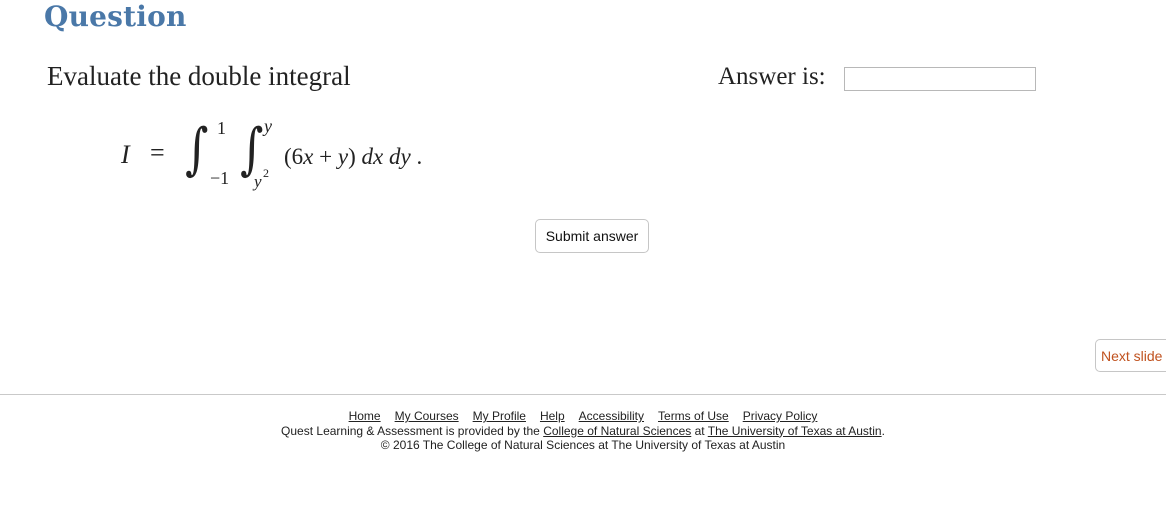 The height and width of the screenshot is (524, 1166). Describe the element at coordinates (772, 76) in the screenshot. I see `answer-label: Answer is:` at that location.